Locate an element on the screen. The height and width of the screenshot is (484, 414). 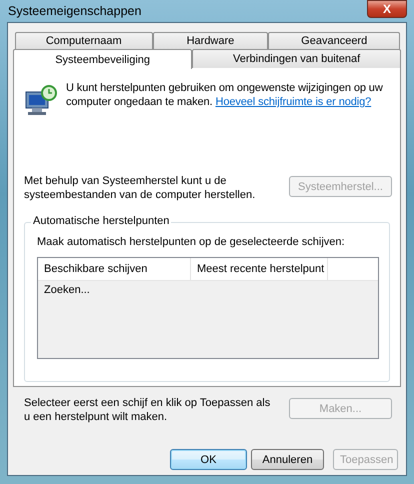
group-title: Automatische herstelpunten is located at coordinates (101, 221).